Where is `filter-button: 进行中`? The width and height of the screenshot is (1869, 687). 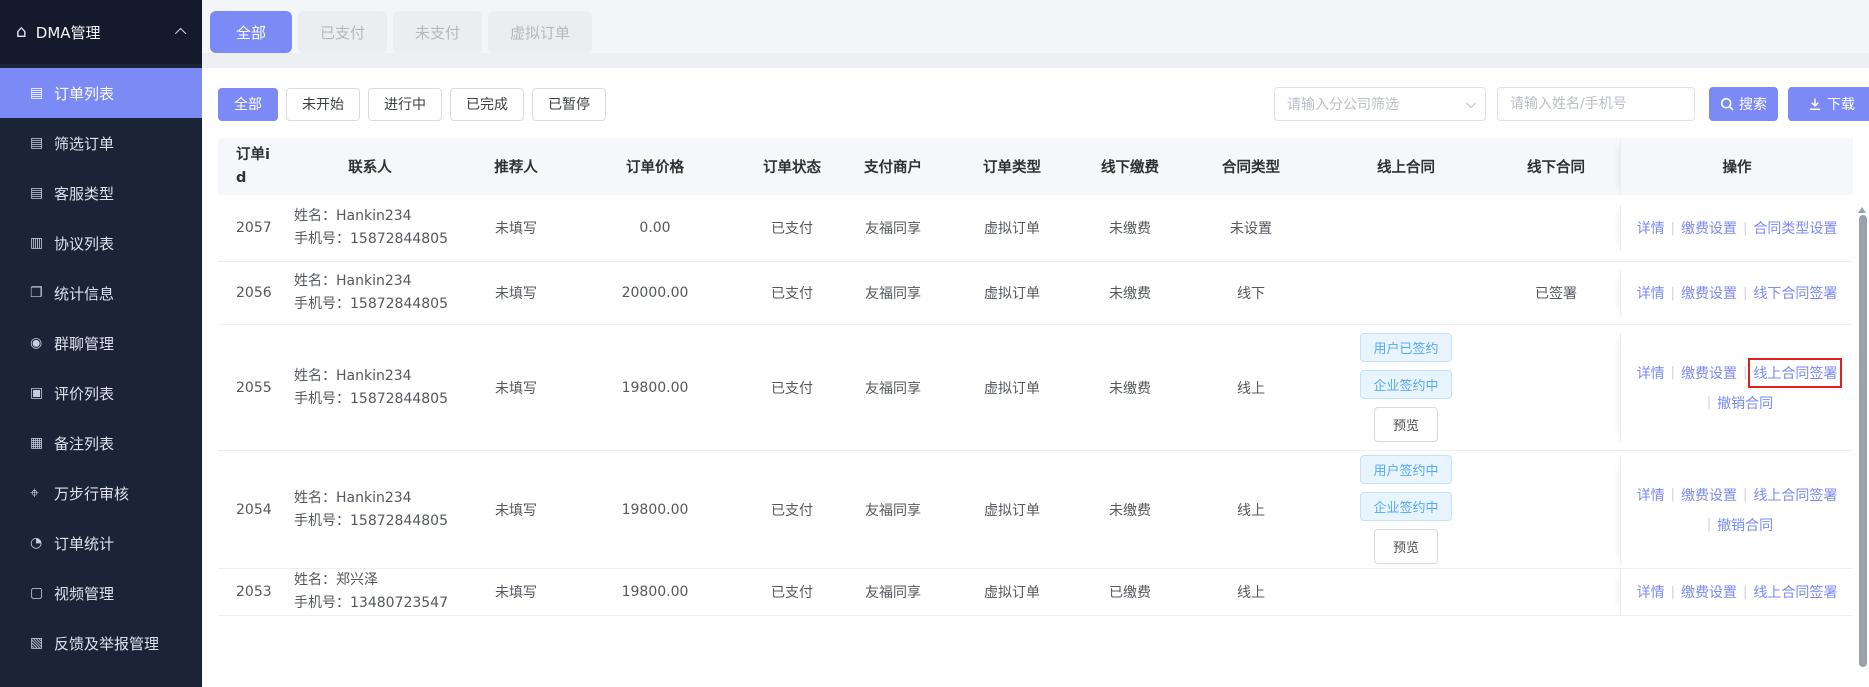 filter-button: 进行中 is located at coordinates (405, 104).